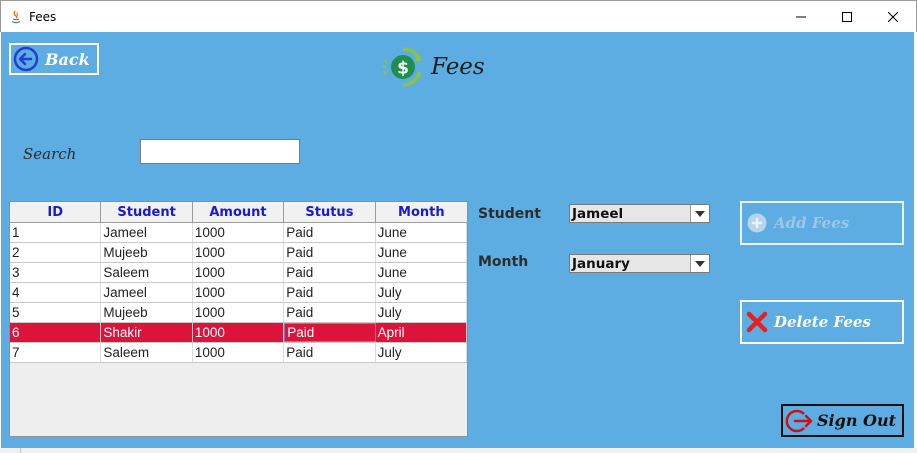  What do you see at coordinates (639, 213) in the screenshot?
I see `student-select: Jameel` at bounding box center [639, 213].